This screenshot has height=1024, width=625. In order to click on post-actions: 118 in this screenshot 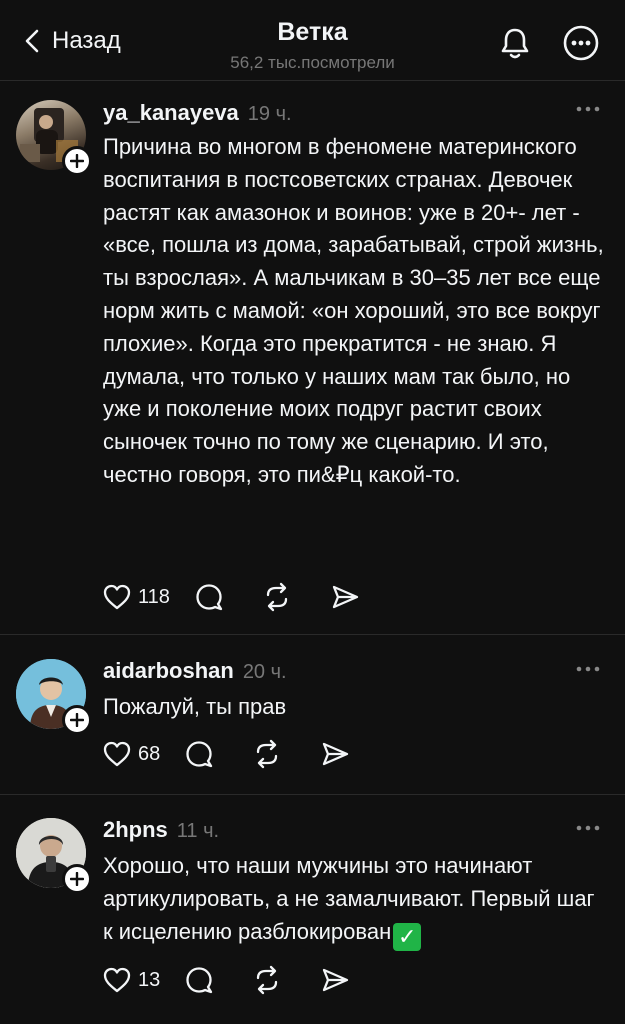, I will do `click(231, 597)`.